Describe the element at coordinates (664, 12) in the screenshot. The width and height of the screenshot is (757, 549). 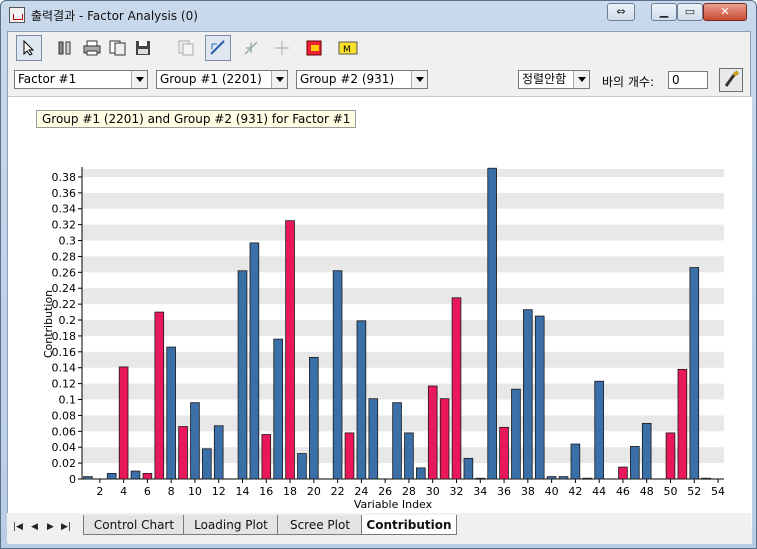
I see `minimize-button: ▁` at that location.